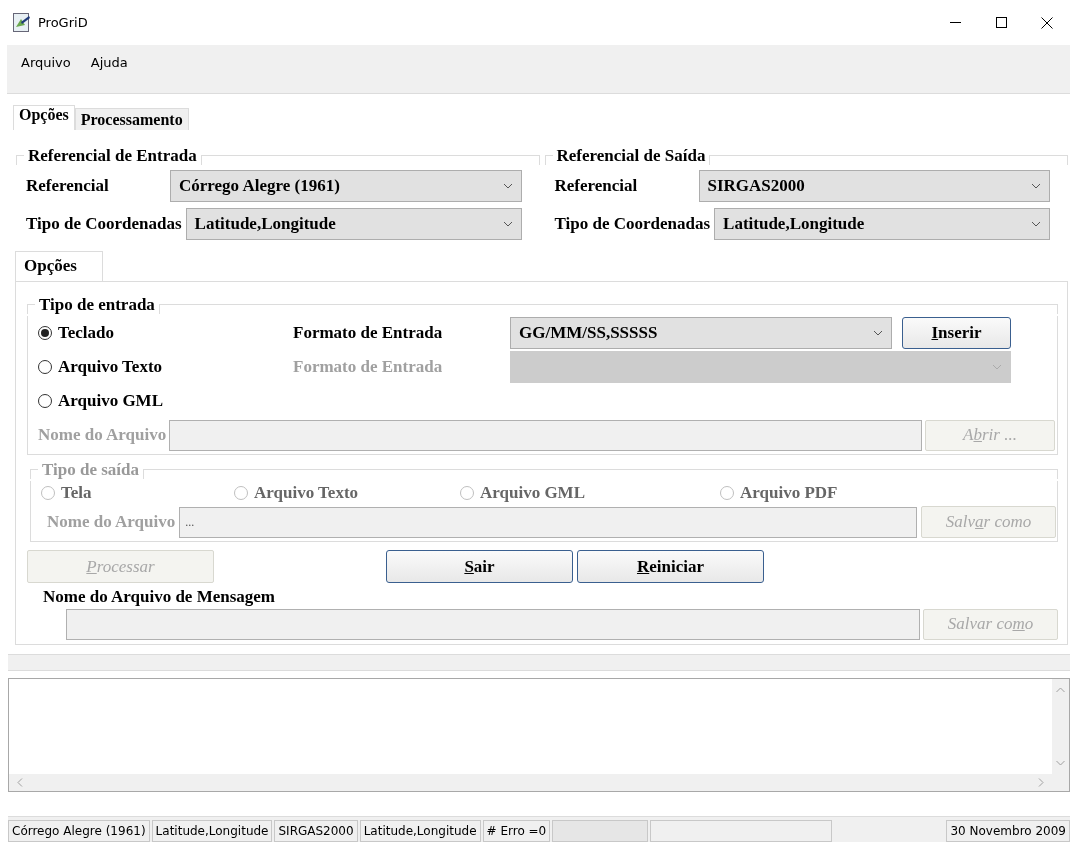  I want to click on group-title: Tipo de entrada, so click(97, 305).